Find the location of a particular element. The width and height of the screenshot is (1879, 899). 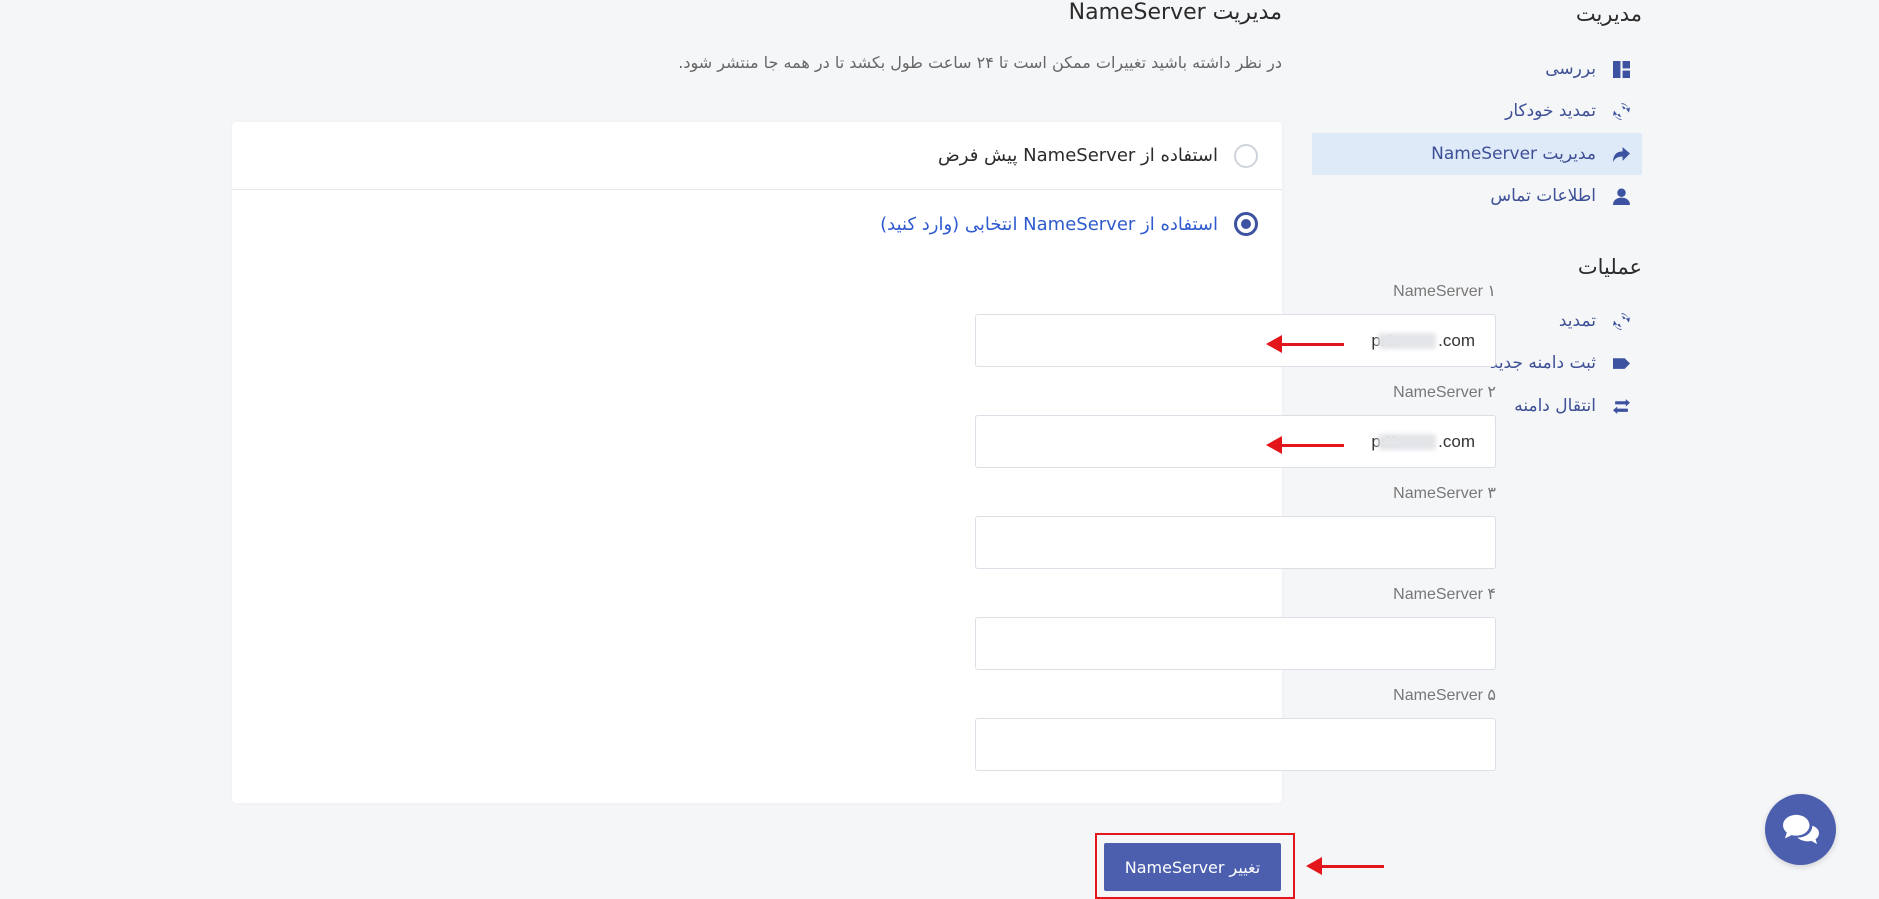

chat-bubbles-icon is located at coordinates (1800, 829).